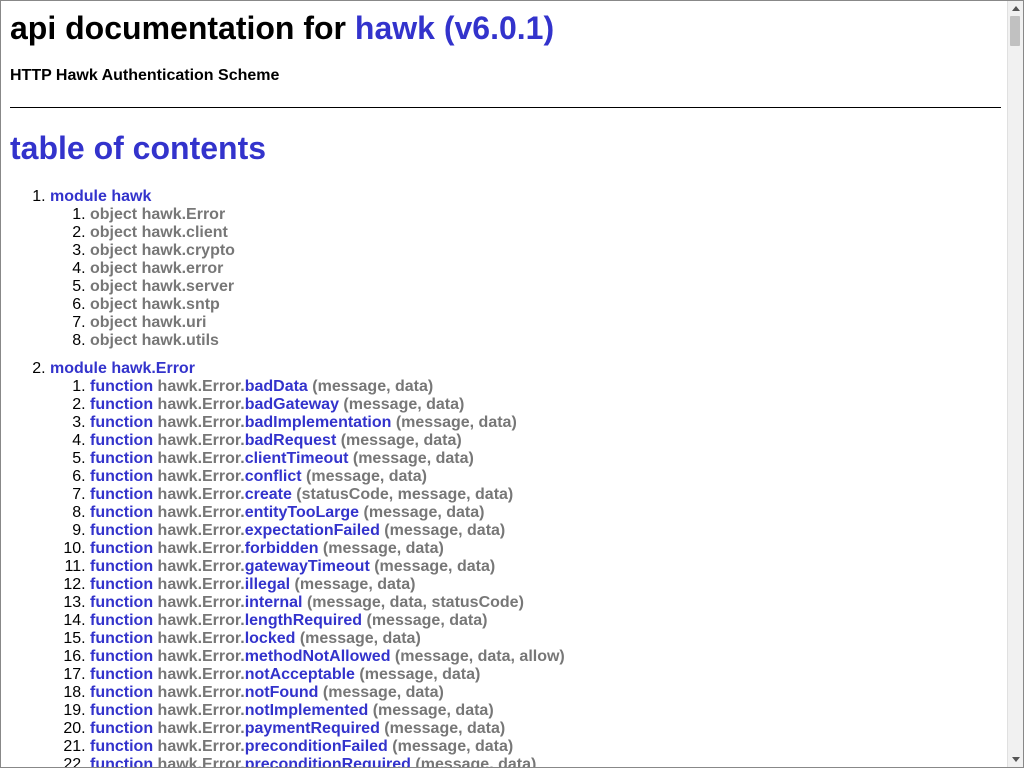 This screenshot has width=1024, height=768. Describe the element at coordinates (318, 656) in the screenshot. I see `function-name-link: methodNotAllowed` at that location.